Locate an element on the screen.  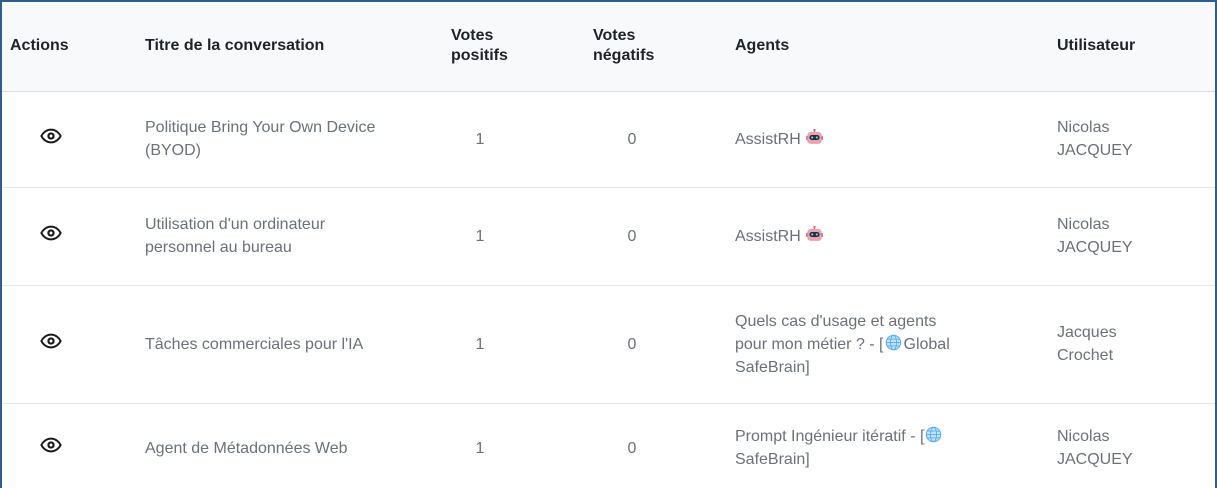
row-user-line2: Crochet is located at coordinates (1085, 355).